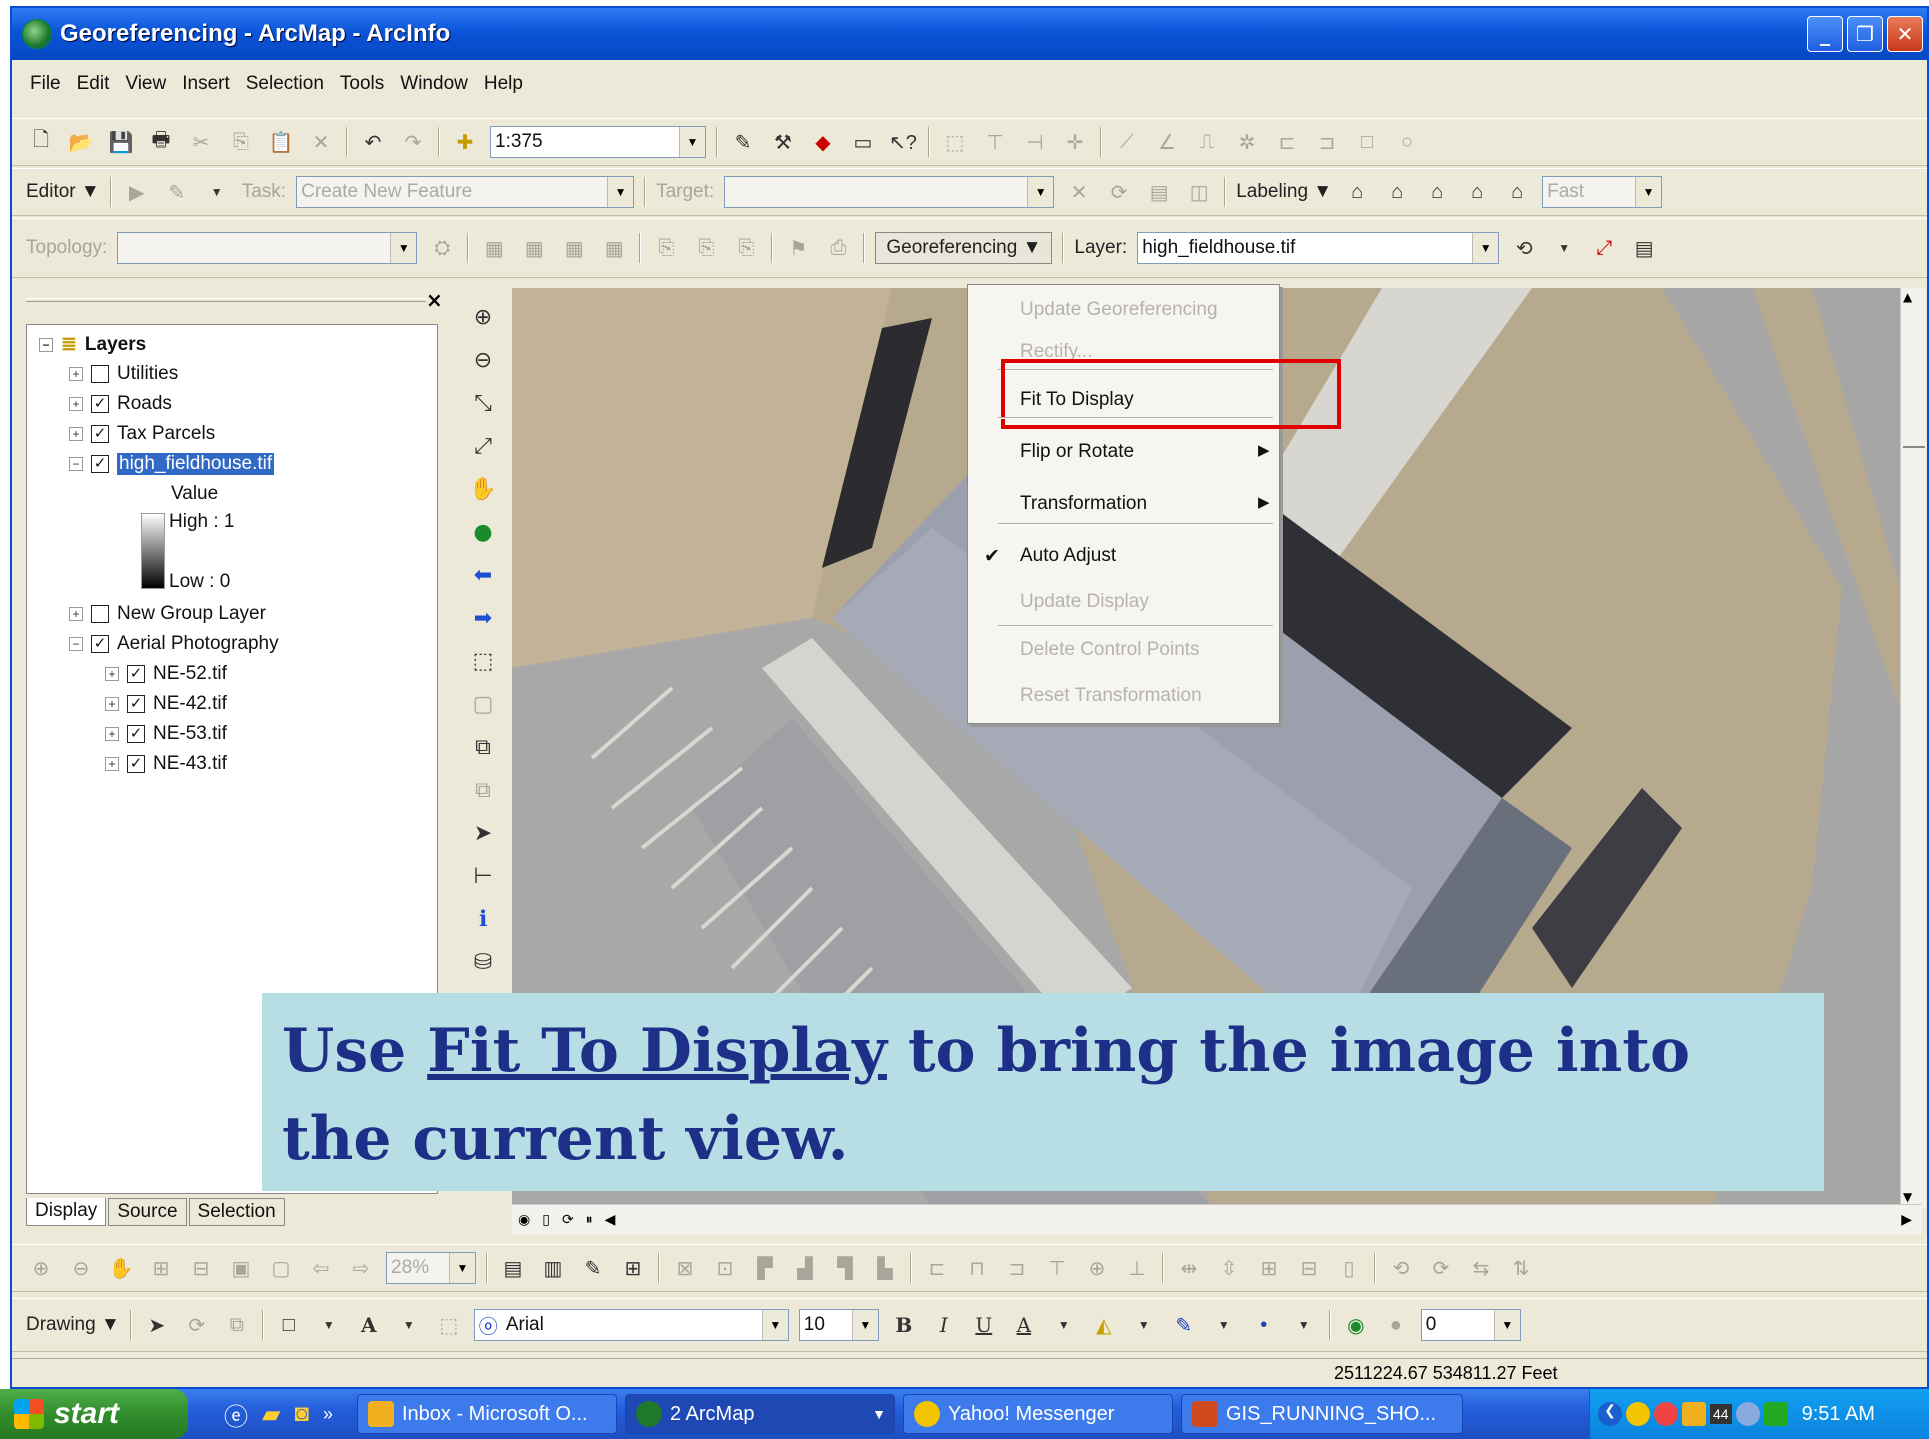 The height and width of the screenshot is (1439, 1929). What do you see at coordinates (373, 142) in the screenshot?
I see `undo-icon: ↶` at bounding box center [373, 142].